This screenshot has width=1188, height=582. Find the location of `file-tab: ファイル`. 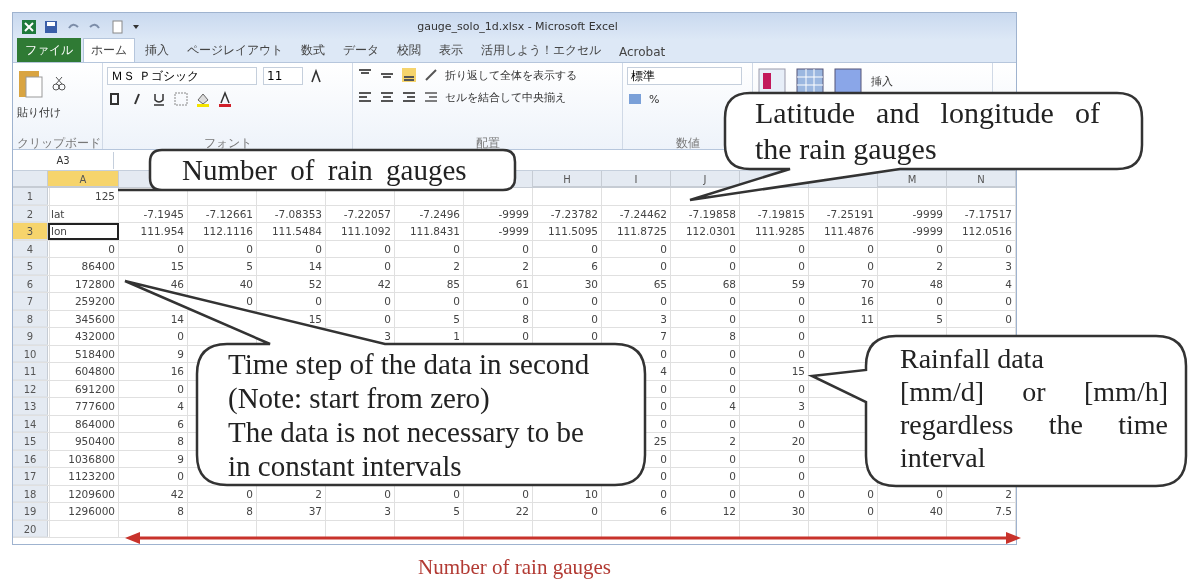

file-tab: ファイル is located at coordinates (49, 50).